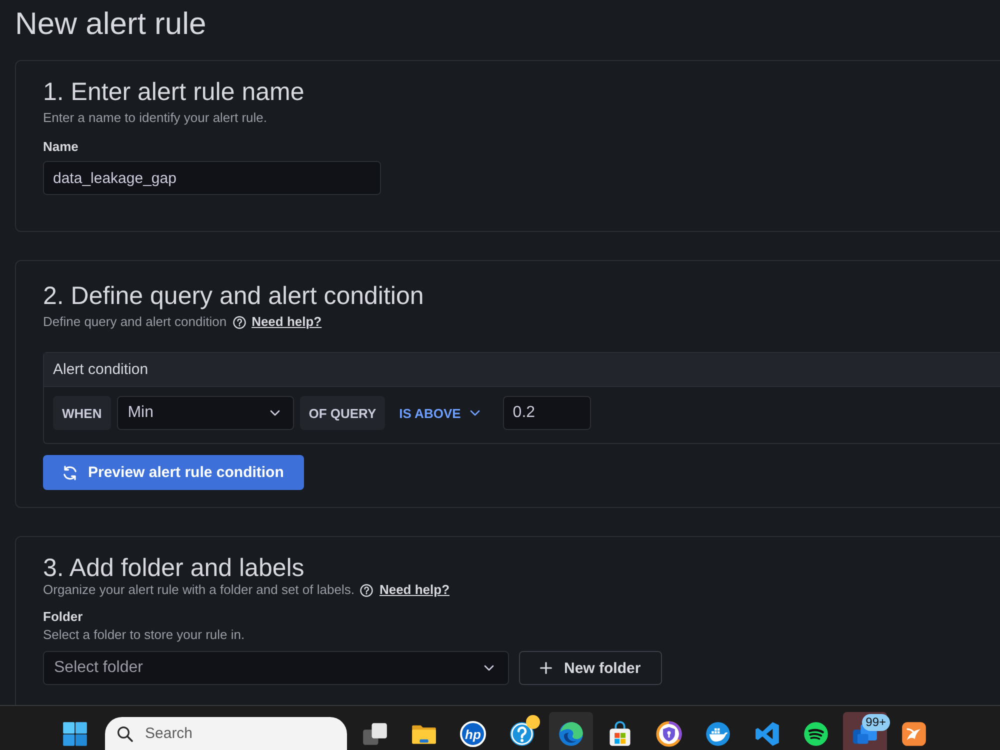 This screenshot has width=1000, height=750. I want to click on threshold-input: 0.2, so click(546, 413).